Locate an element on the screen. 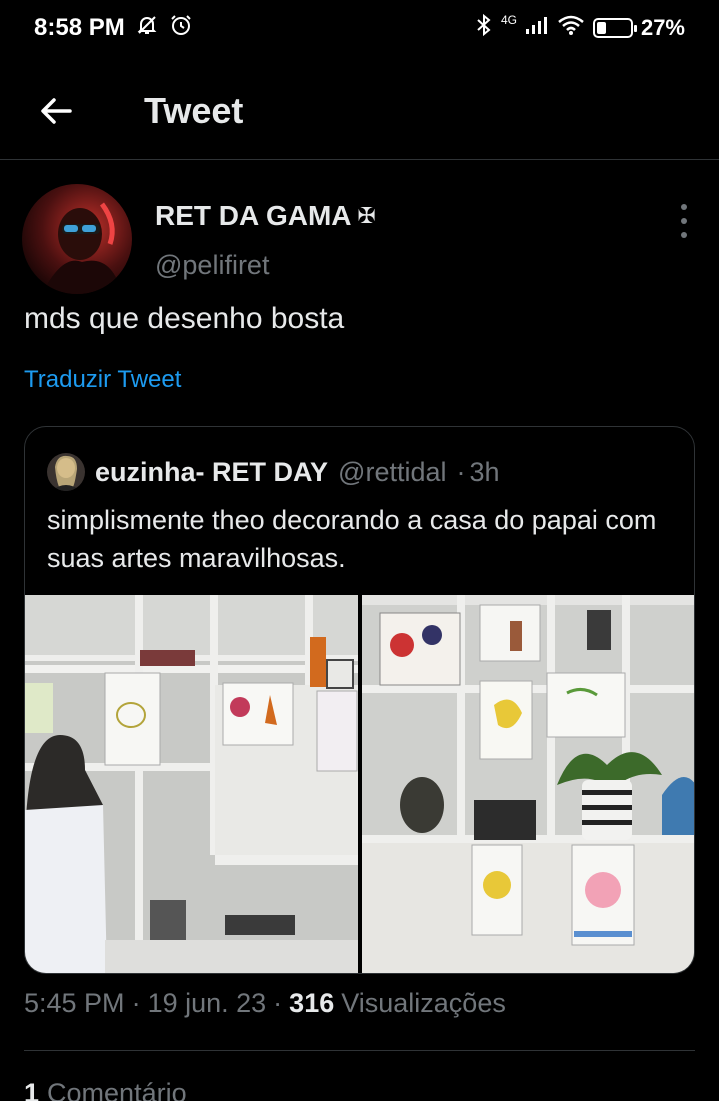 Image resolution: width=719 pixels, height=1101 pixels. views-count: 316 is located at coordinates (311, 1003).